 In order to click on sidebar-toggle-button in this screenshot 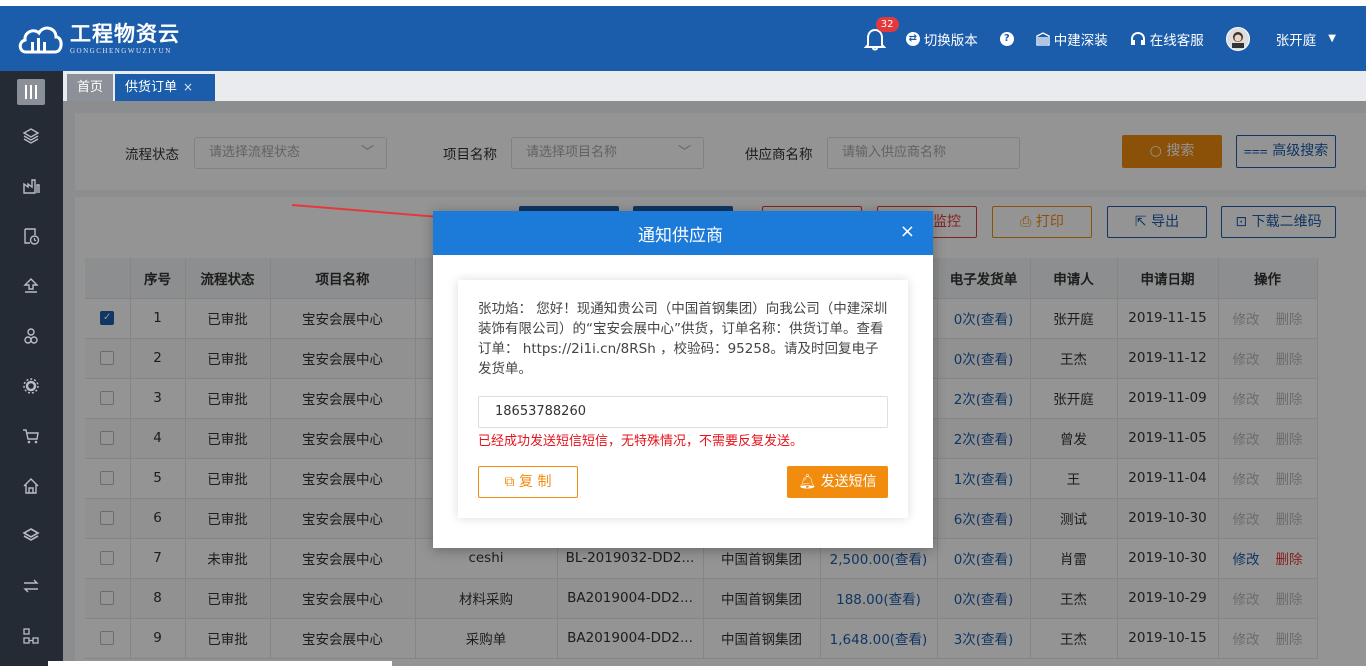, I will do `click(31, 92)`.